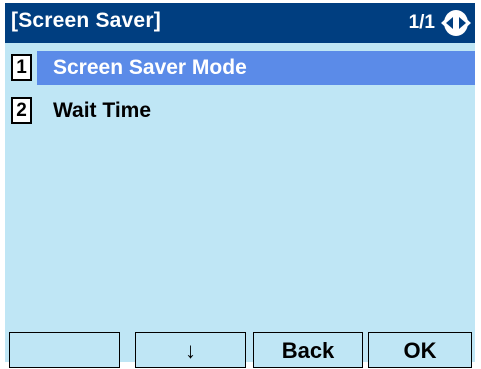 This screenshot has width=481, height=369. What do you see at coordinates (308, 350) in the screenshot?
I see `back-softkey: Back` at bounding box center [308, 350].